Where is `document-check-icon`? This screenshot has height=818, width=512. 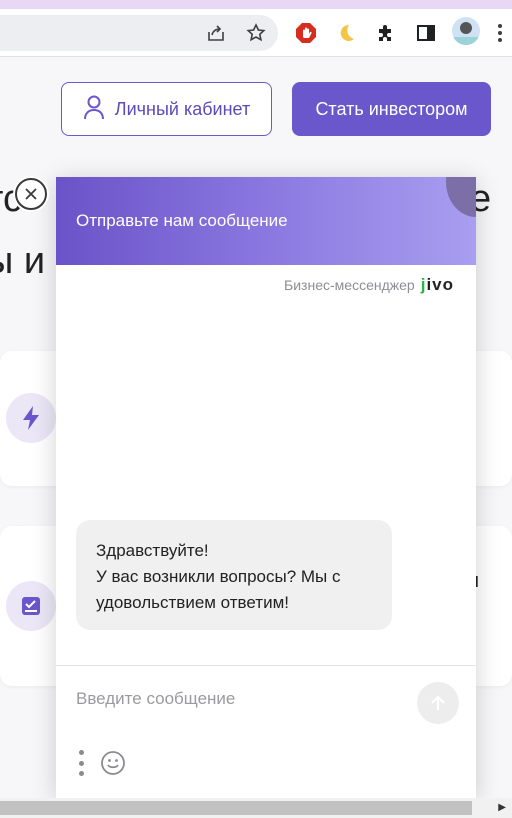
document-check-icon is located at coordinates (31, 606).